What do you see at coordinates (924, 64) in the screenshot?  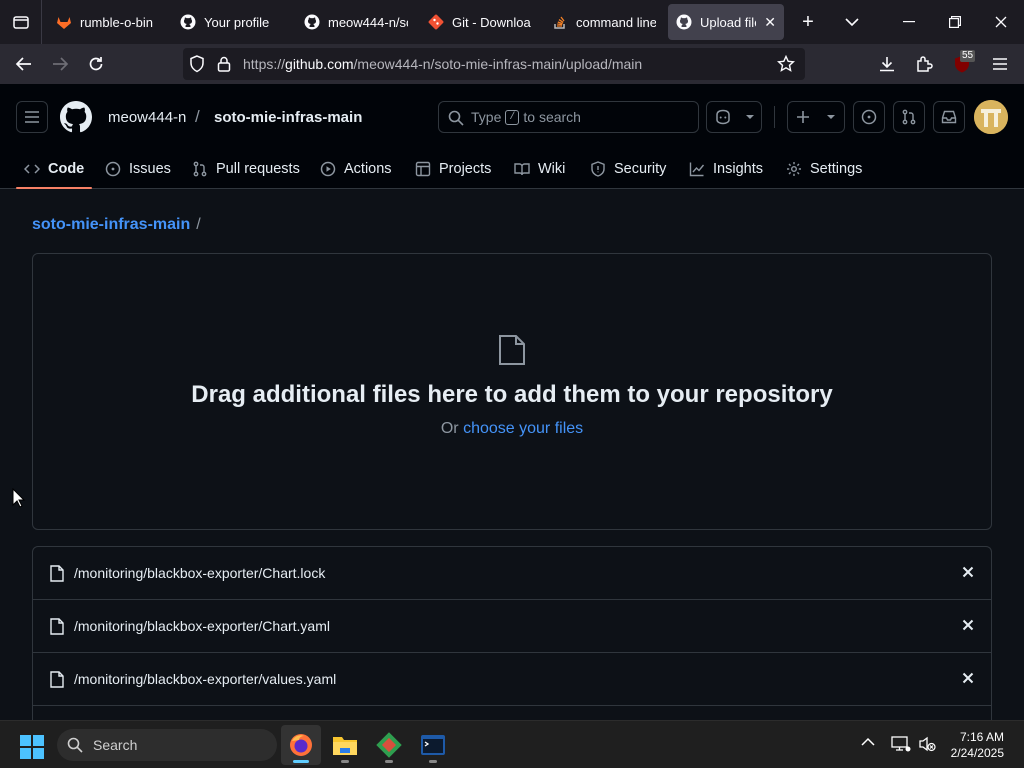 I see `extensions-button` at bounding box center [924, 64].